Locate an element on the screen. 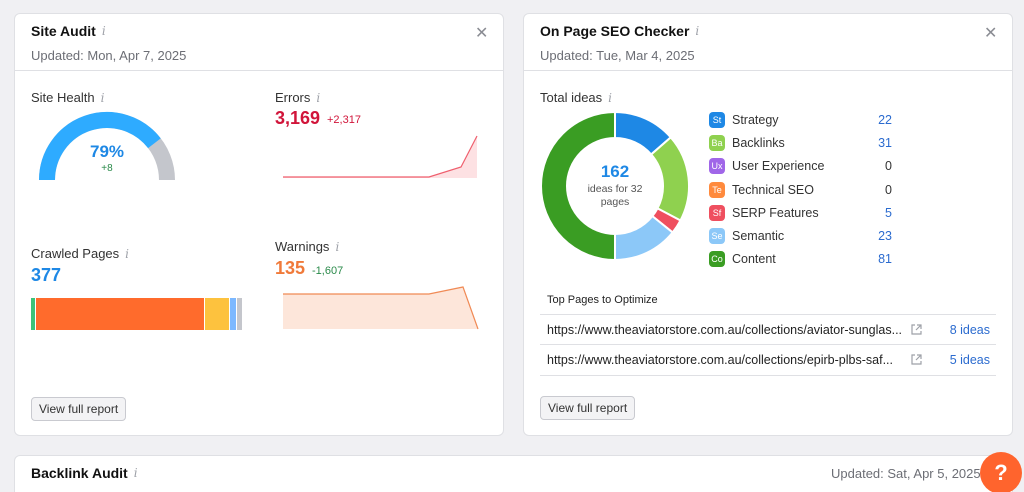 This screenshot has height=492, width=1024. legend-item-user-experience: Ux User Experience 0 is located at coordinates (800, 166).